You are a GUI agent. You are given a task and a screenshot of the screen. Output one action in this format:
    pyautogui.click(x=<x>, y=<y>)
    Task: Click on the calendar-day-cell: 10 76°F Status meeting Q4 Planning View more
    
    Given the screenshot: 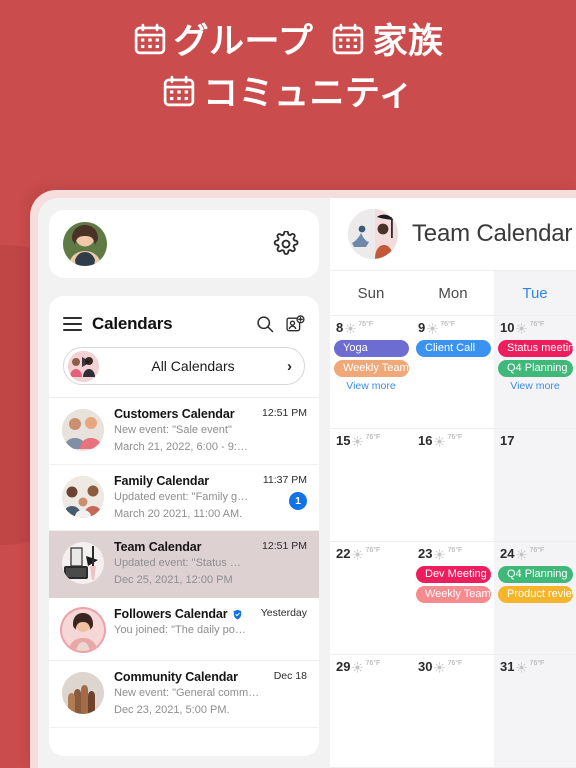 What is the action you would take?
    pyautogui.click(x=535, y=372)
    